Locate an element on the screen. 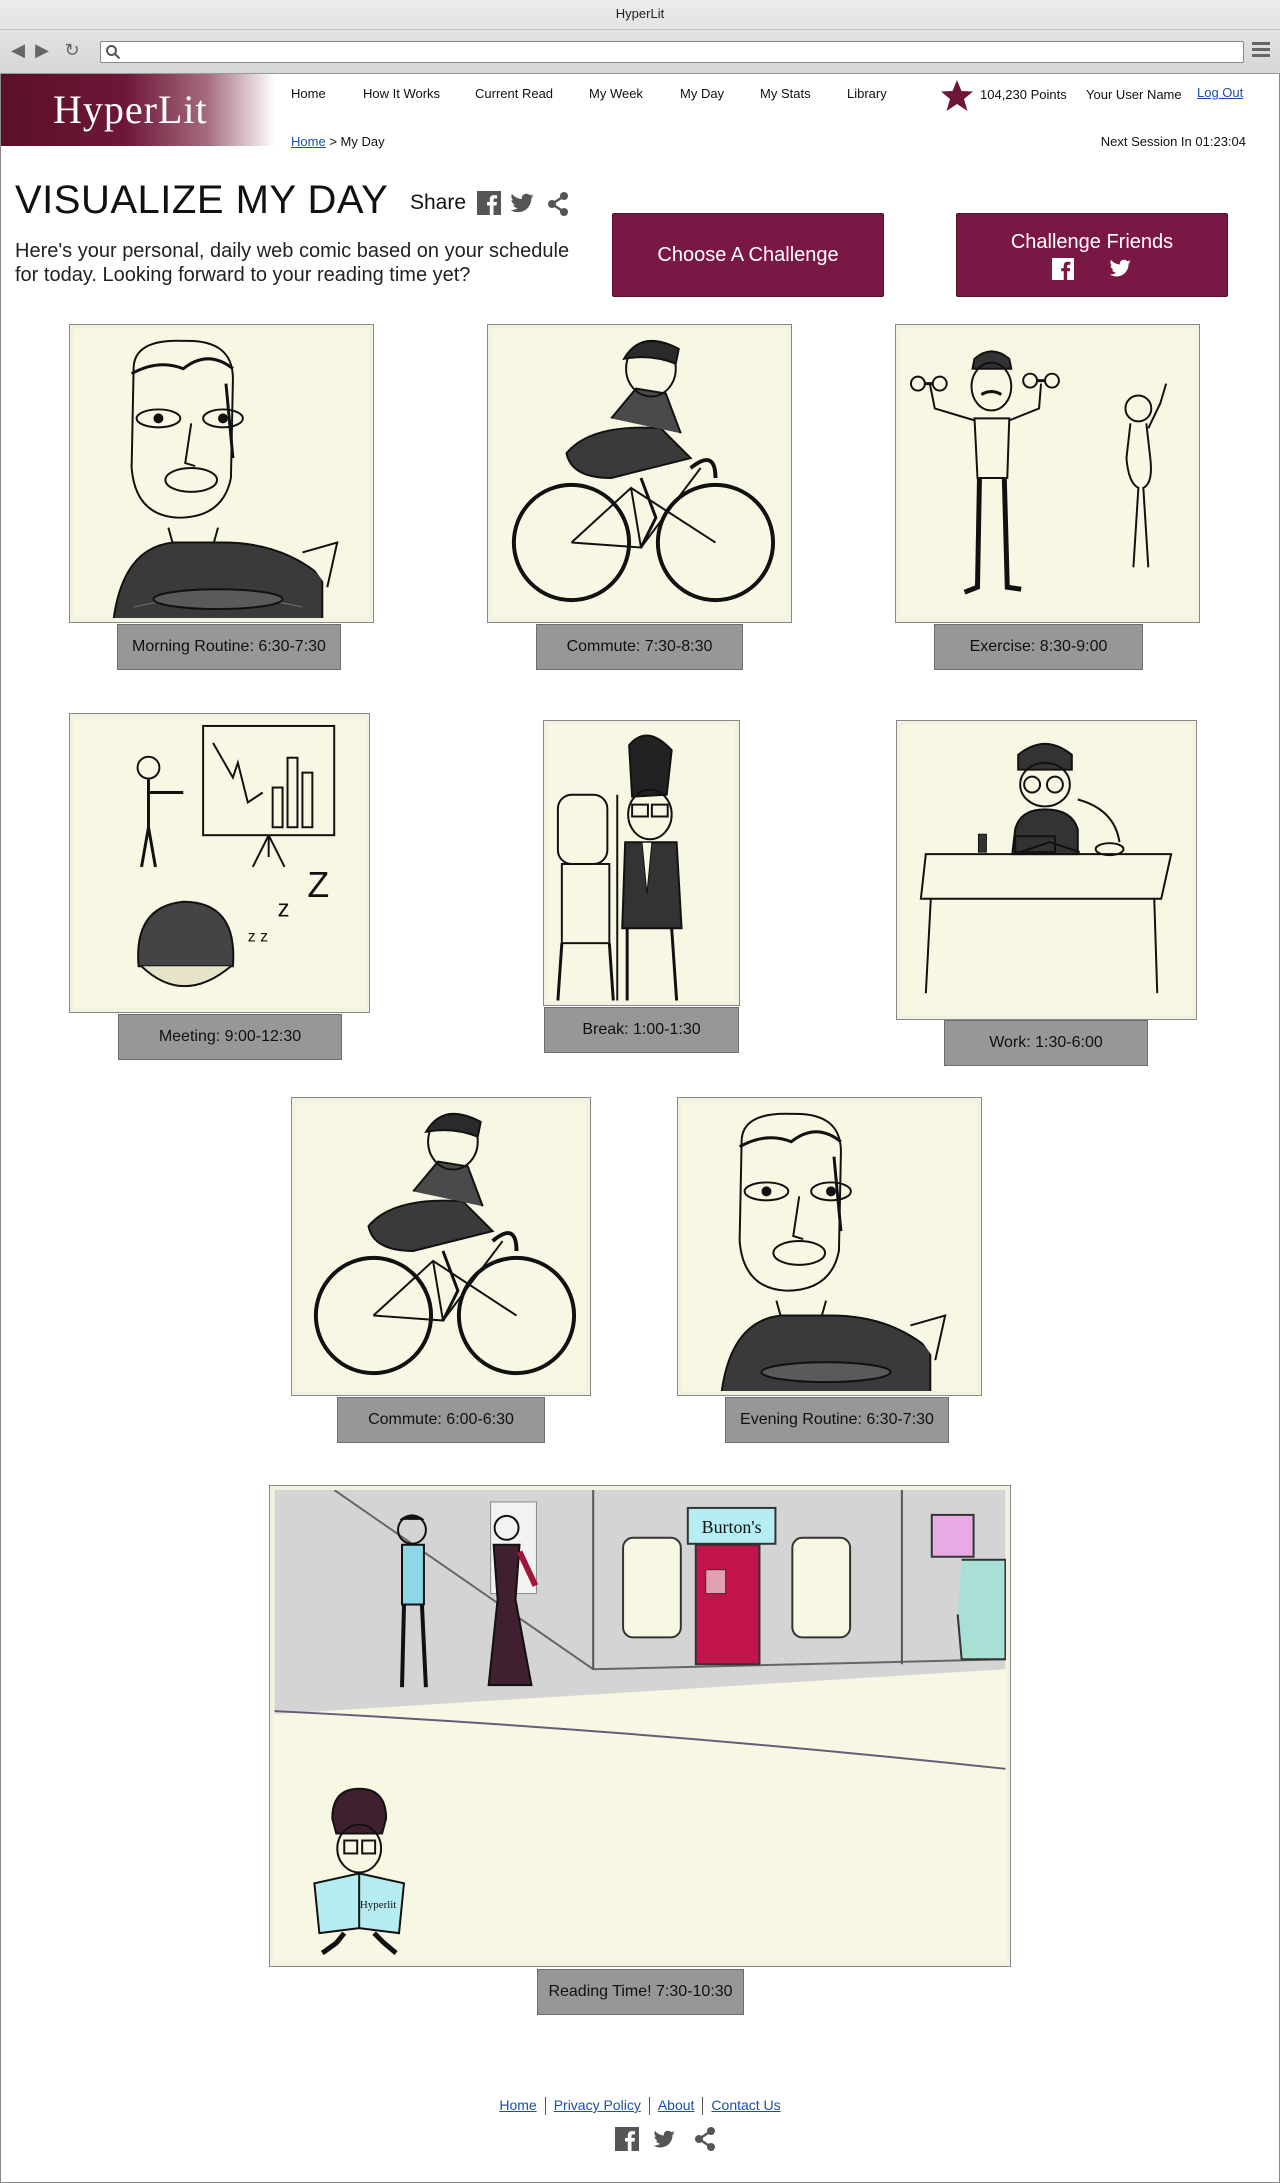 The width and height of the screenshot is (1280, 2183). comic-panel-morning-routine is located at coordinates (221, 473).